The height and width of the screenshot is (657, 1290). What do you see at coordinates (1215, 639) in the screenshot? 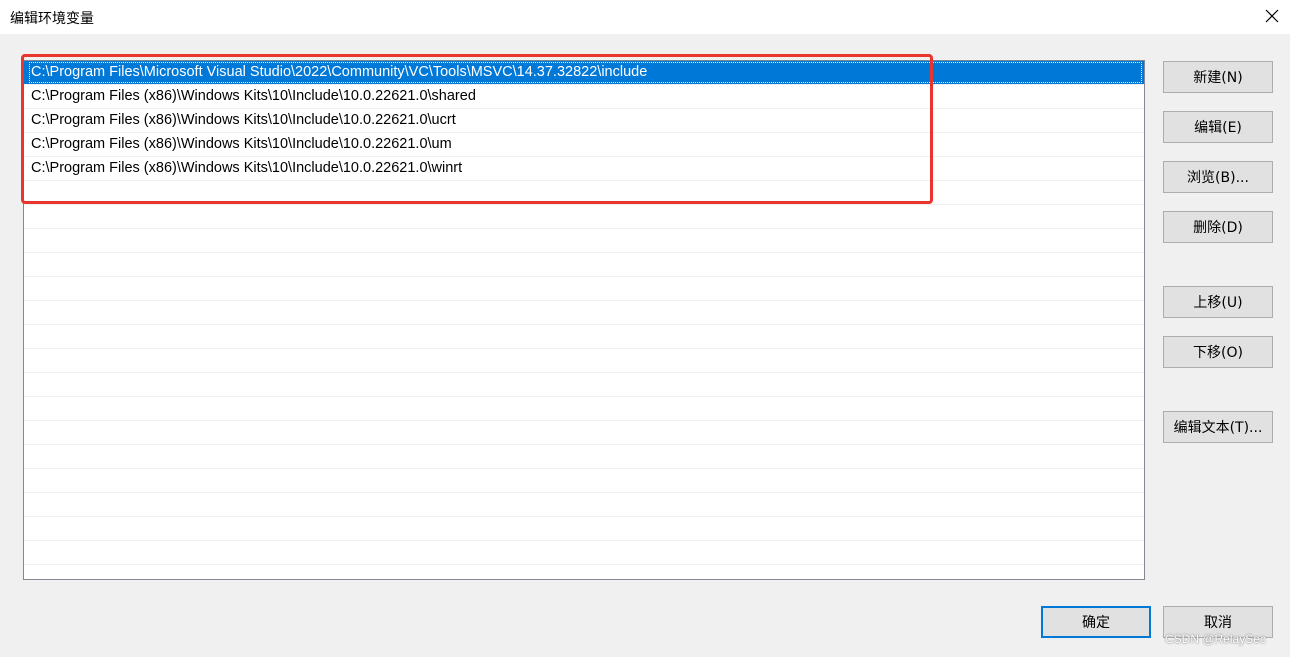
I see `watermark: CSDN @RelaySec` at bounding box center [1215, 639].